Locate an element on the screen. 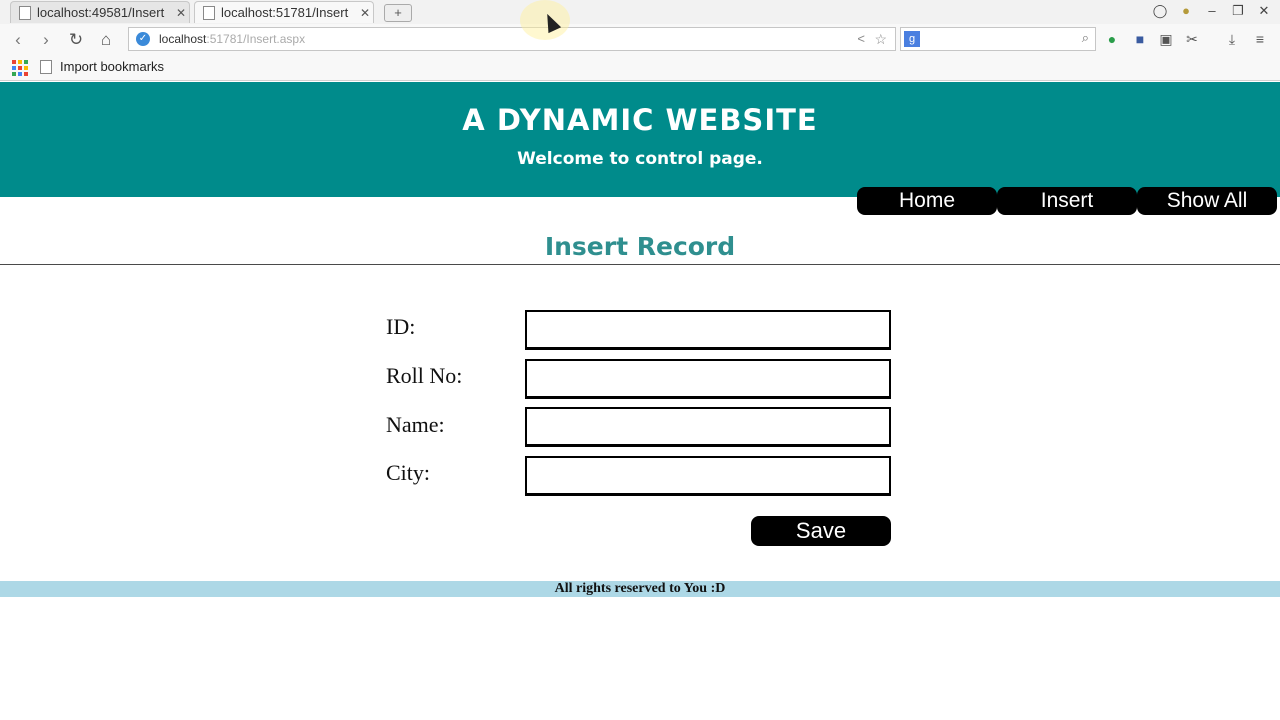  nav-menu: Home Insert Show All is located at coordinates (1067, 201).